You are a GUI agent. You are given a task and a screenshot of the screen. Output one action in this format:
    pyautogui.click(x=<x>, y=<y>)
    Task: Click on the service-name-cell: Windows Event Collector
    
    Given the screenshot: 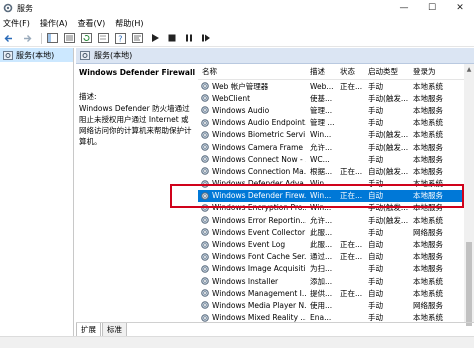 What is the action you would take?
    pyautogui.click(x=252, y=232)
    